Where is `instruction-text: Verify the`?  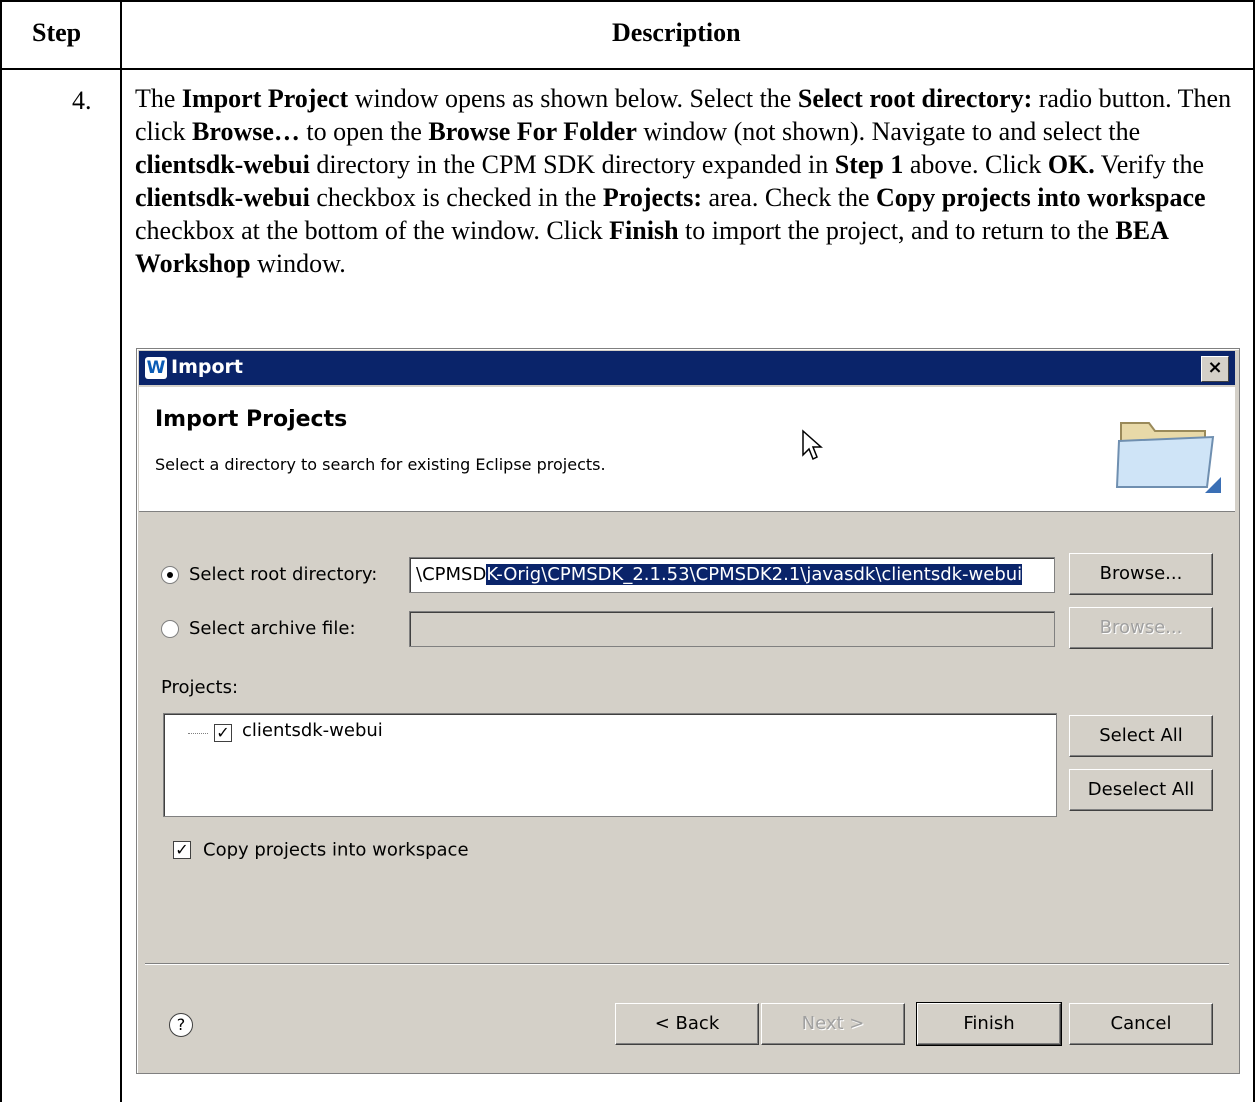
instruction-text: Verify the is located at coordinates (1149, 164).